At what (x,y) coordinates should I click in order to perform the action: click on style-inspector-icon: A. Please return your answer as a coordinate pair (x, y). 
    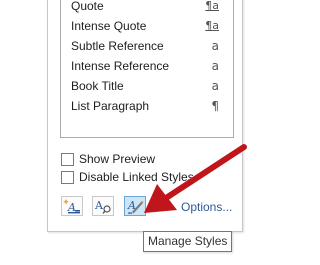
    Looking at the image, I should click on (102, 206).